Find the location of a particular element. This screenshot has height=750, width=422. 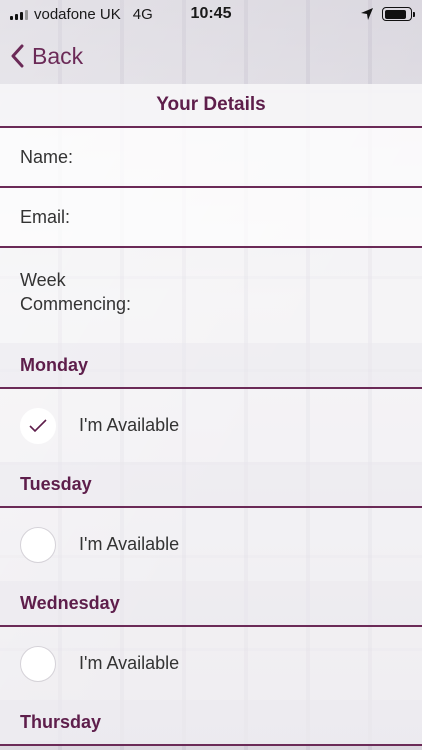

network-type: 4G is located at coordinates (142, 14).